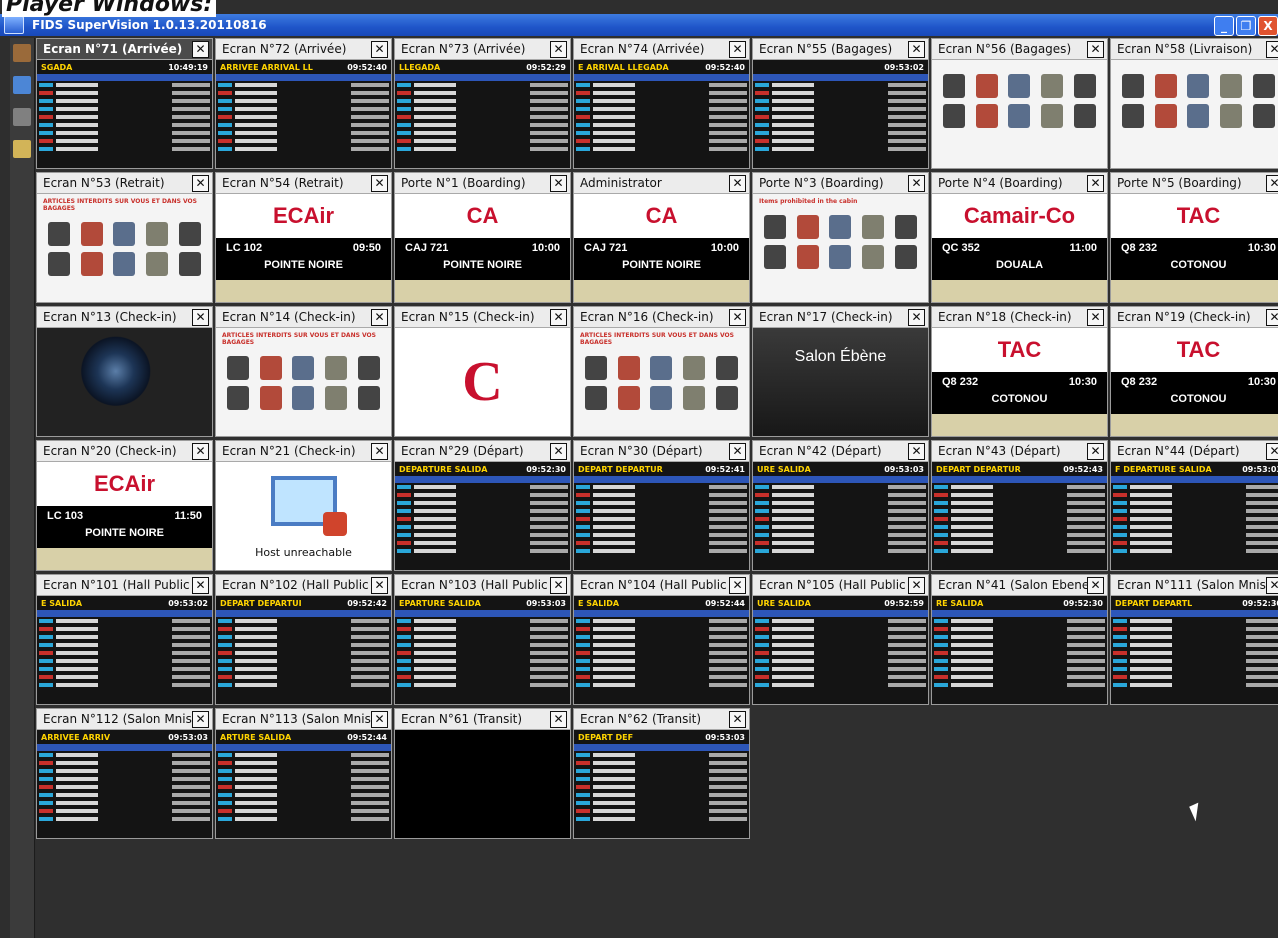  I want to click on toolbar-tools-icon, so click(22, 149).